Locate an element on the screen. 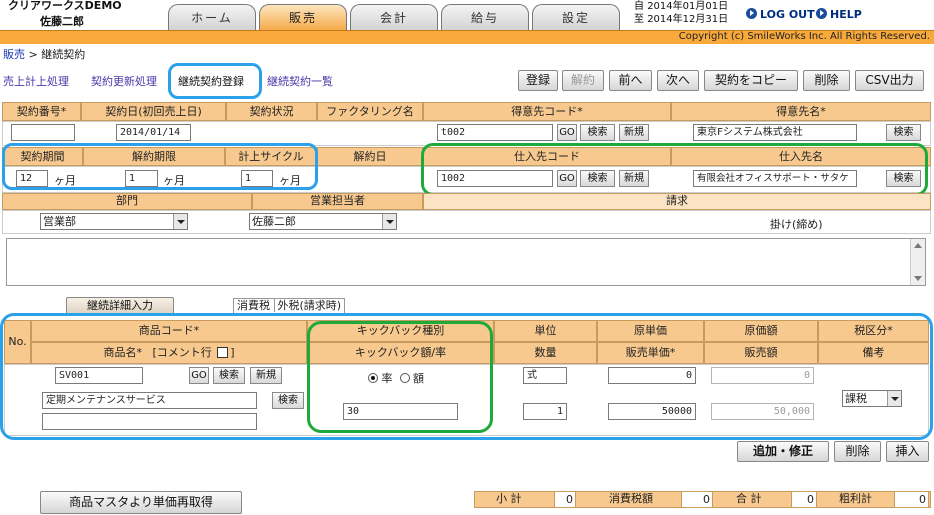 This screenshot has height=515, width=934. scroll-down-icon is located at coordinates (918, 278).